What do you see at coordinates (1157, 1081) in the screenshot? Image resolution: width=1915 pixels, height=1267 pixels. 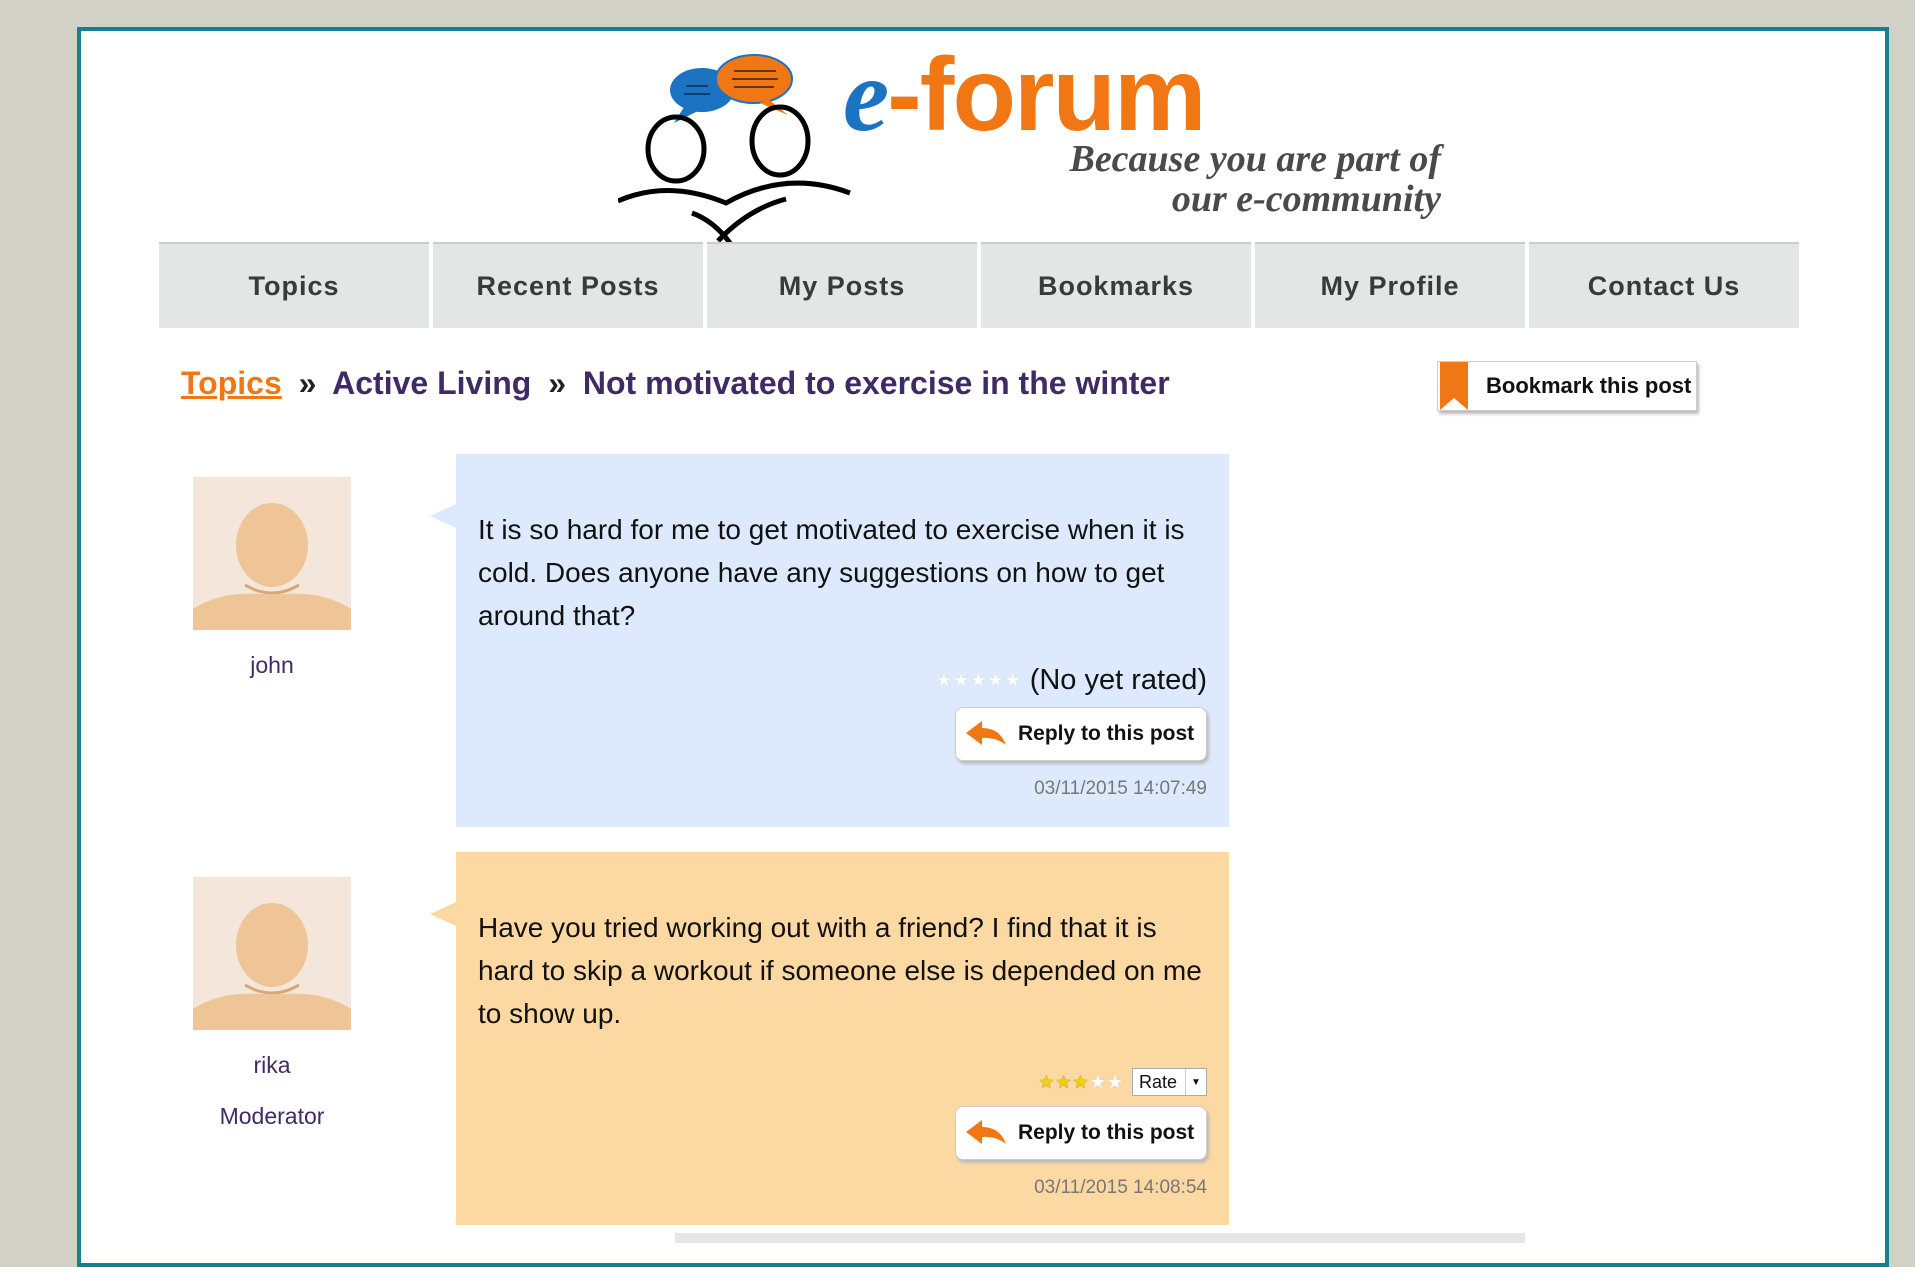 I see `rate-dropdown-label: Rate` at bounding box center [1157, 1081].